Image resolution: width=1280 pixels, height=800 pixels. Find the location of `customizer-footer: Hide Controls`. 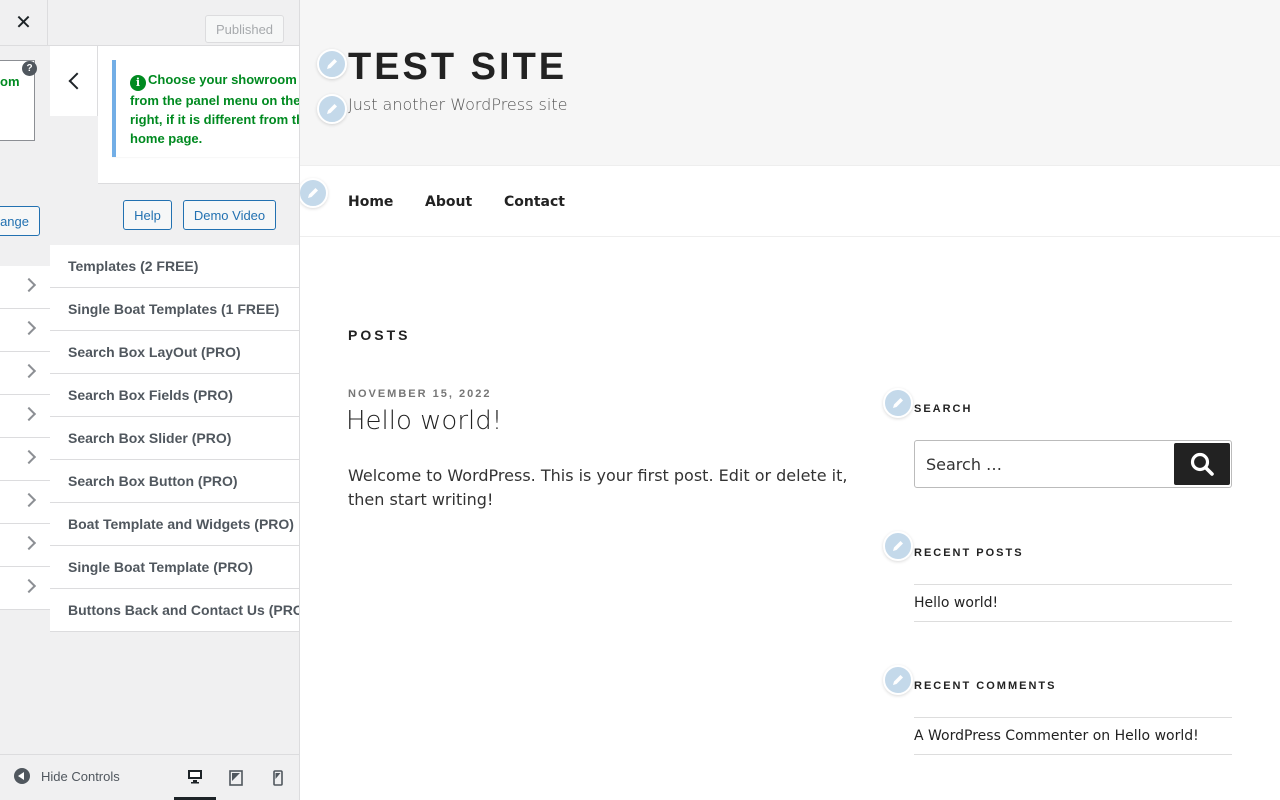

customizer-footer: Hide Controls is located at coordinates (149, 777).